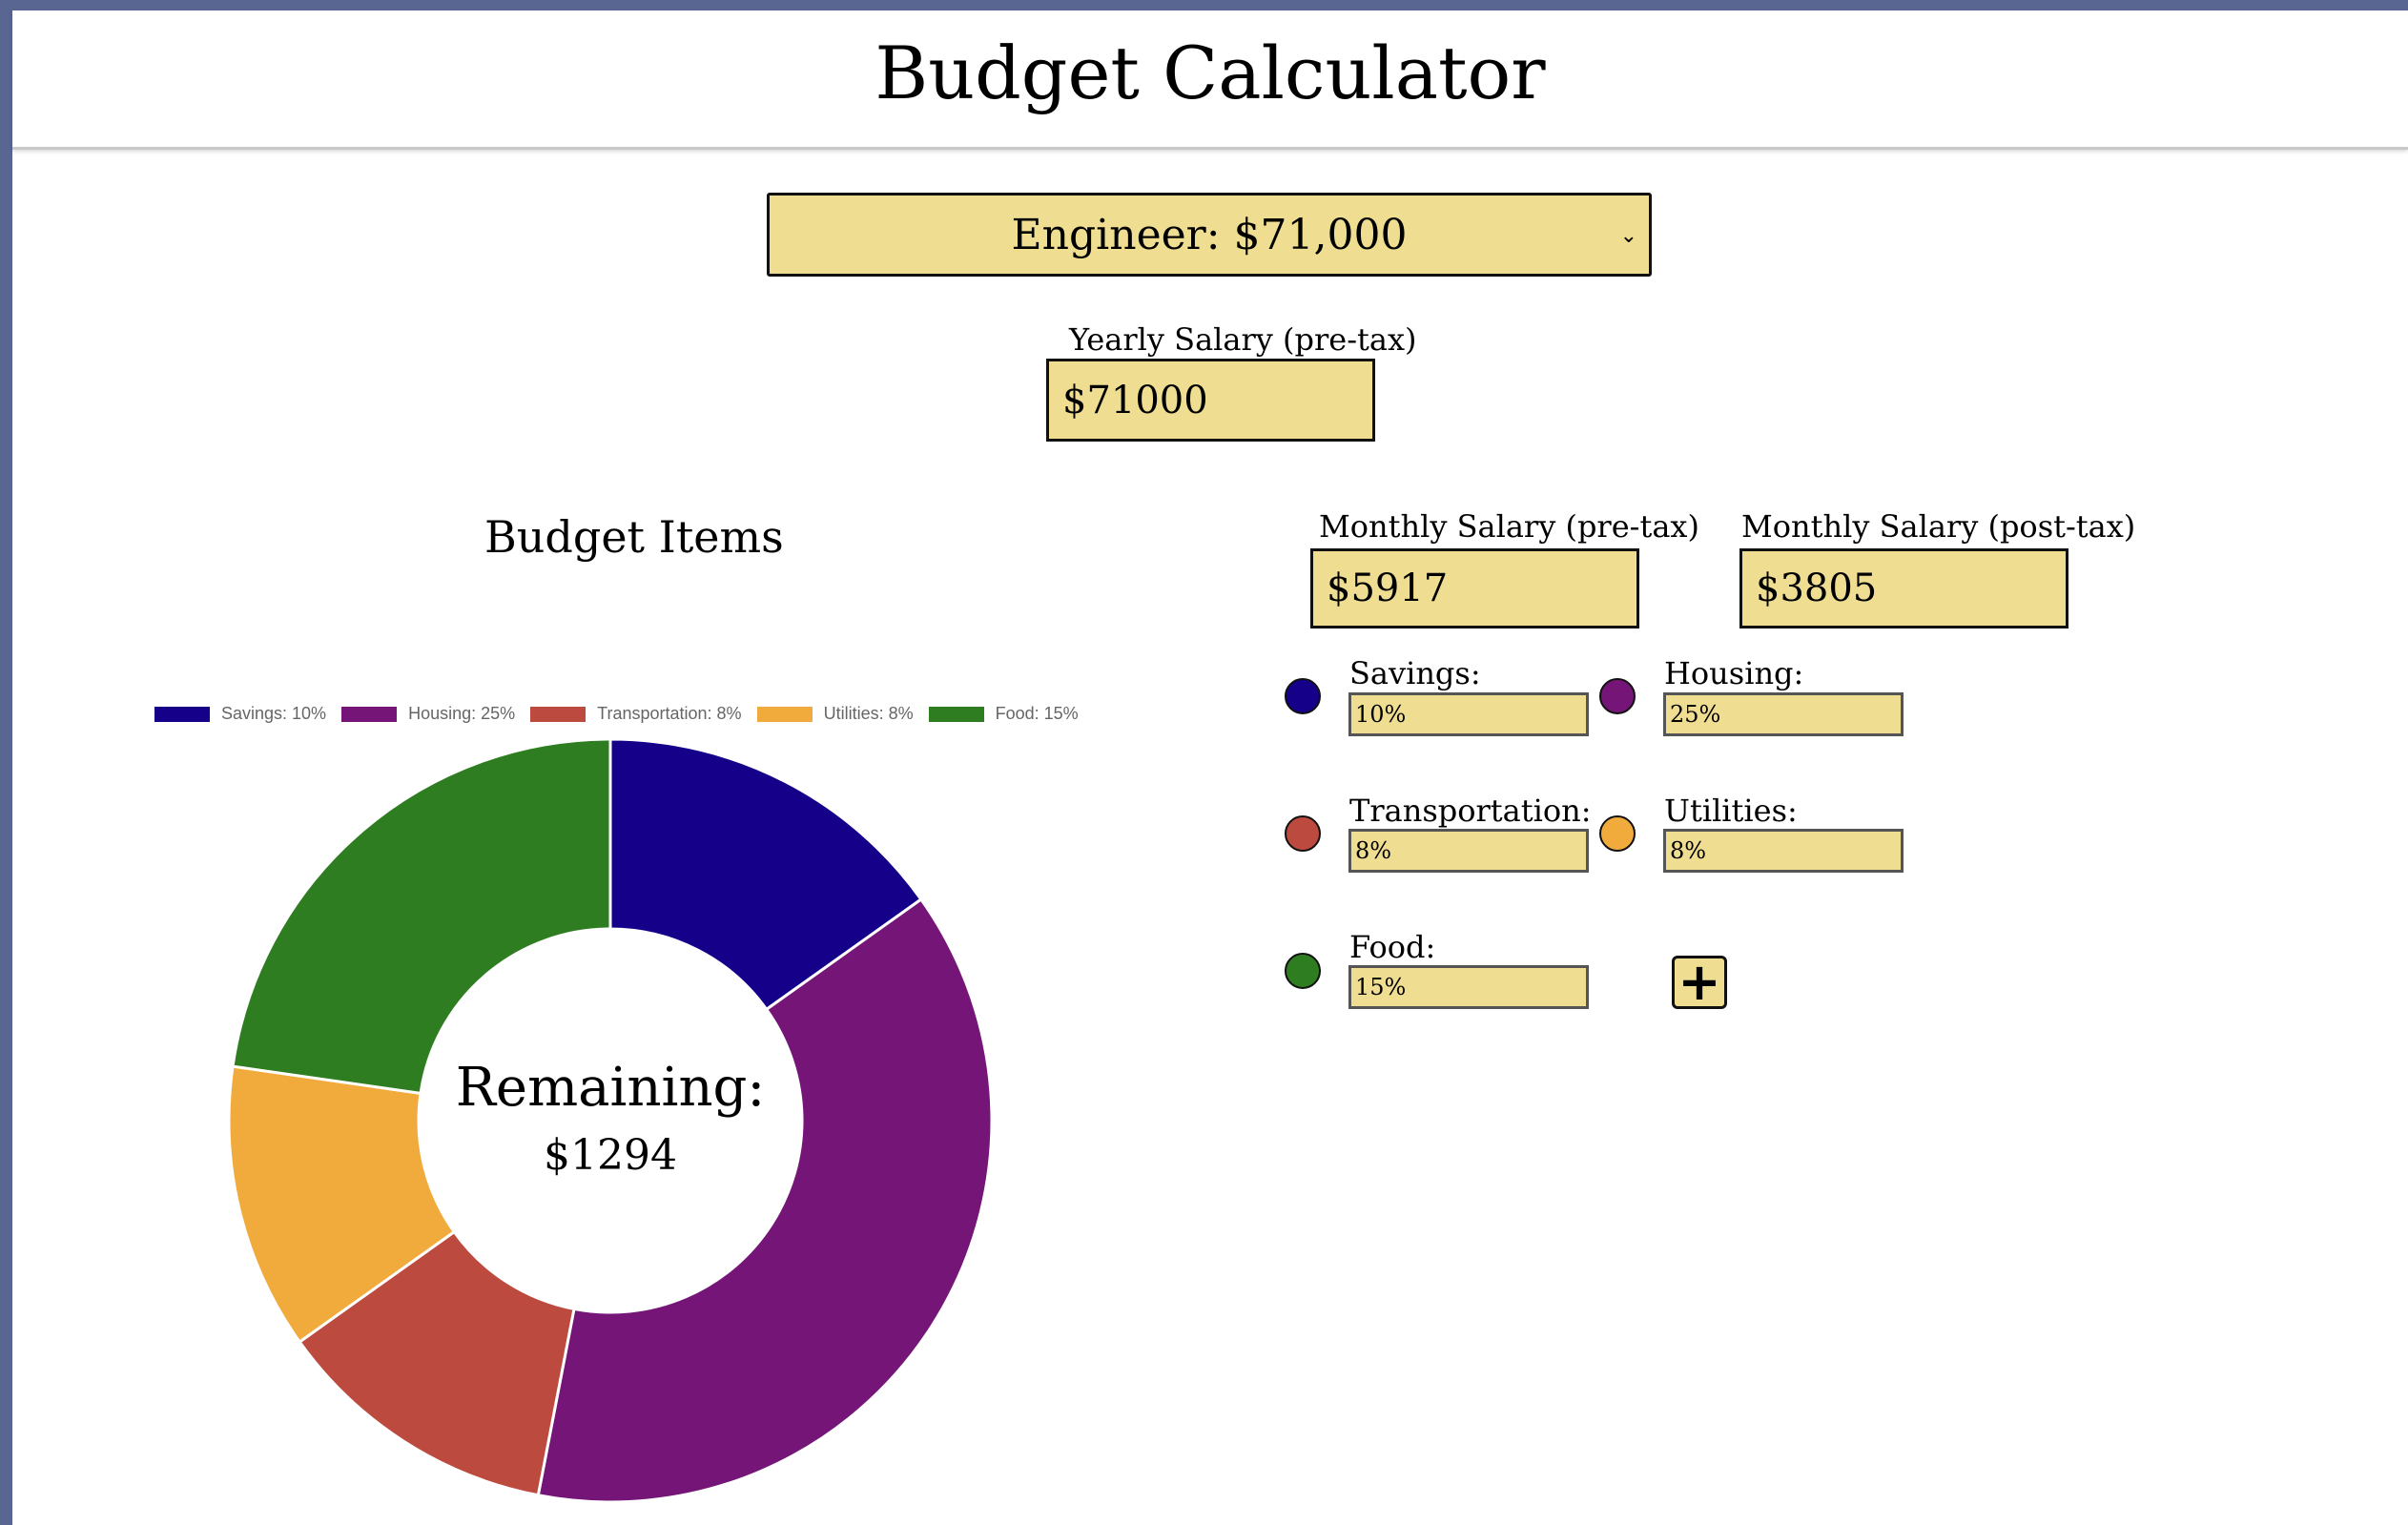 Image resolution: width=2408 pixels, height=1525 pixels. I want to click on legend-item-savings: Savings: 10%, so click(240, 714).